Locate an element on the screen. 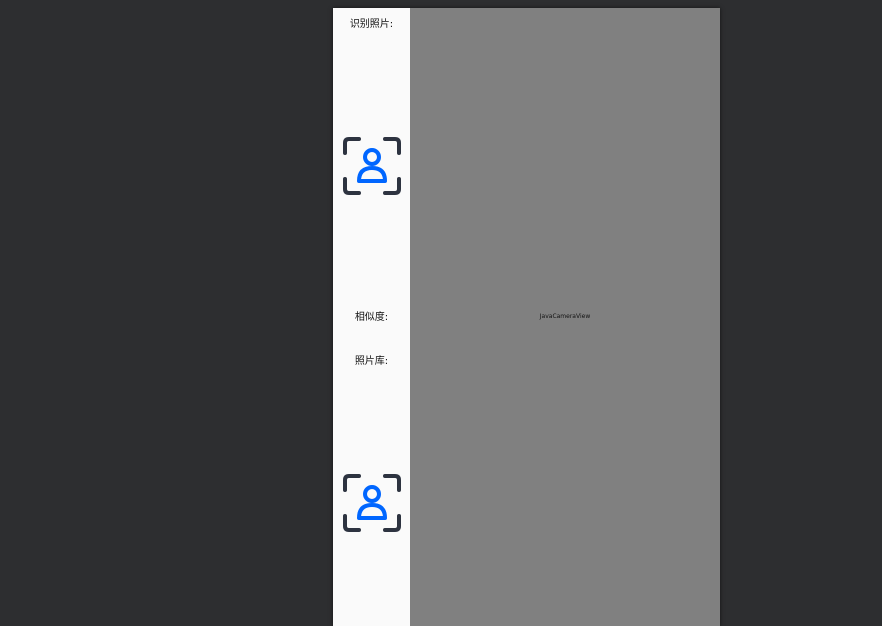  left-info-panel: 识别照片: 相似度: 照片库: is located at coordinates (371, 317).